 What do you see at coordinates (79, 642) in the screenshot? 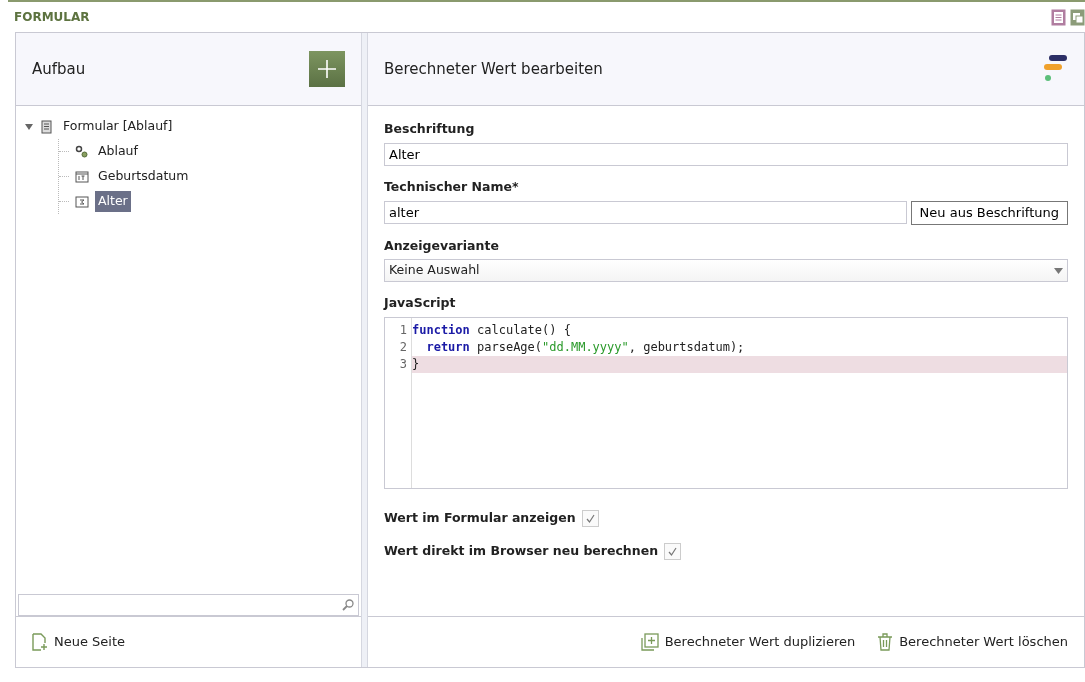
I see `new-page-button: Neue Seite` at bounding box center [79, 642].